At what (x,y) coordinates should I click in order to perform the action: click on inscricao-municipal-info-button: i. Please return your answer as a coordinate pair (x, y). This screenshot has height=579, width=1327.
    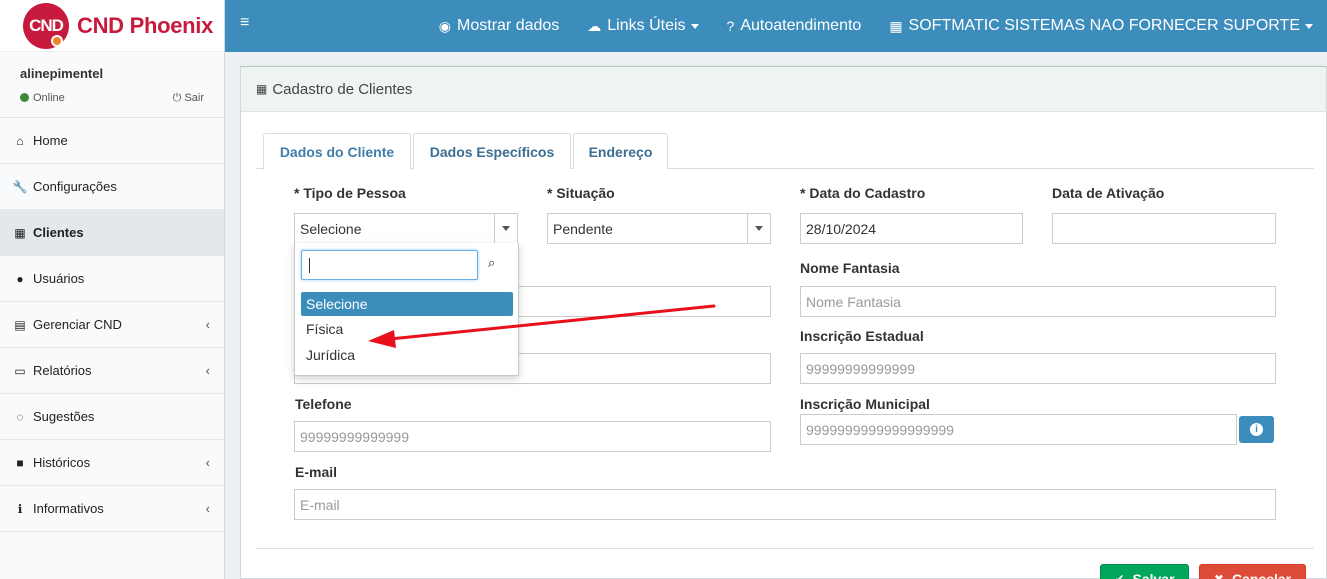
    Looking at the image, I should click on (1256, 429).